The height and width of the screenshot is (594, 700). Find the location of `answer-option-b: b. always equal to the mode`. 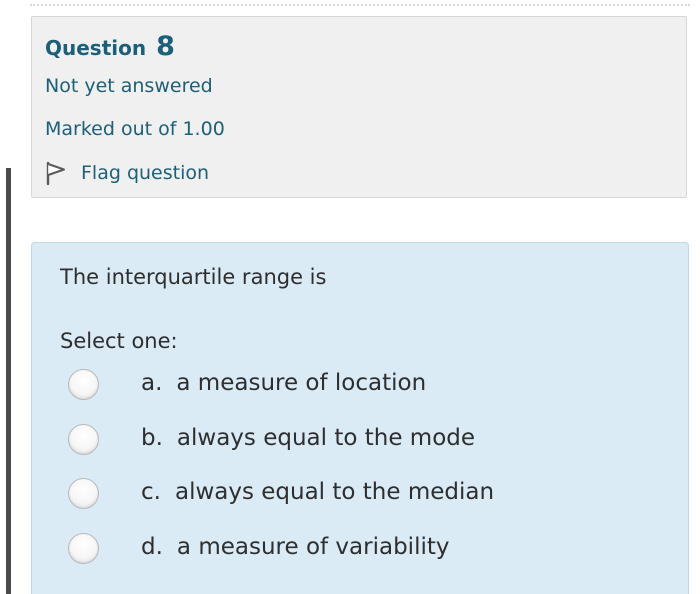

answer-option-b: b. always equal to the mode is located at coordinates (358, 441).